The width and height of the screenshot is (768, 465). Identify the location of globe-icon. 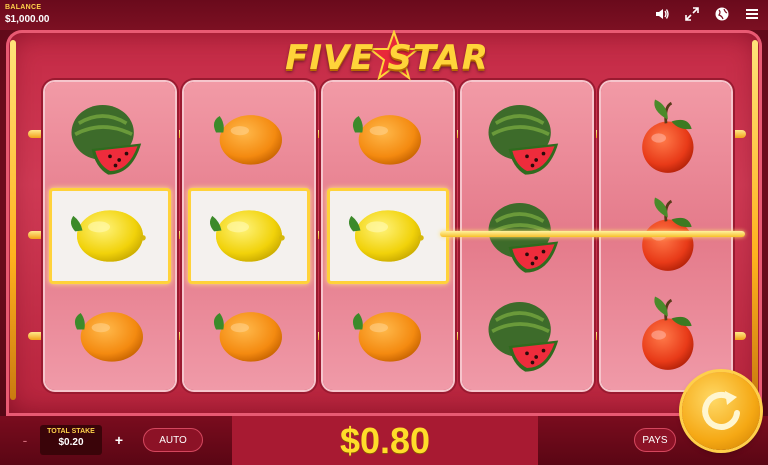
(722, 14).